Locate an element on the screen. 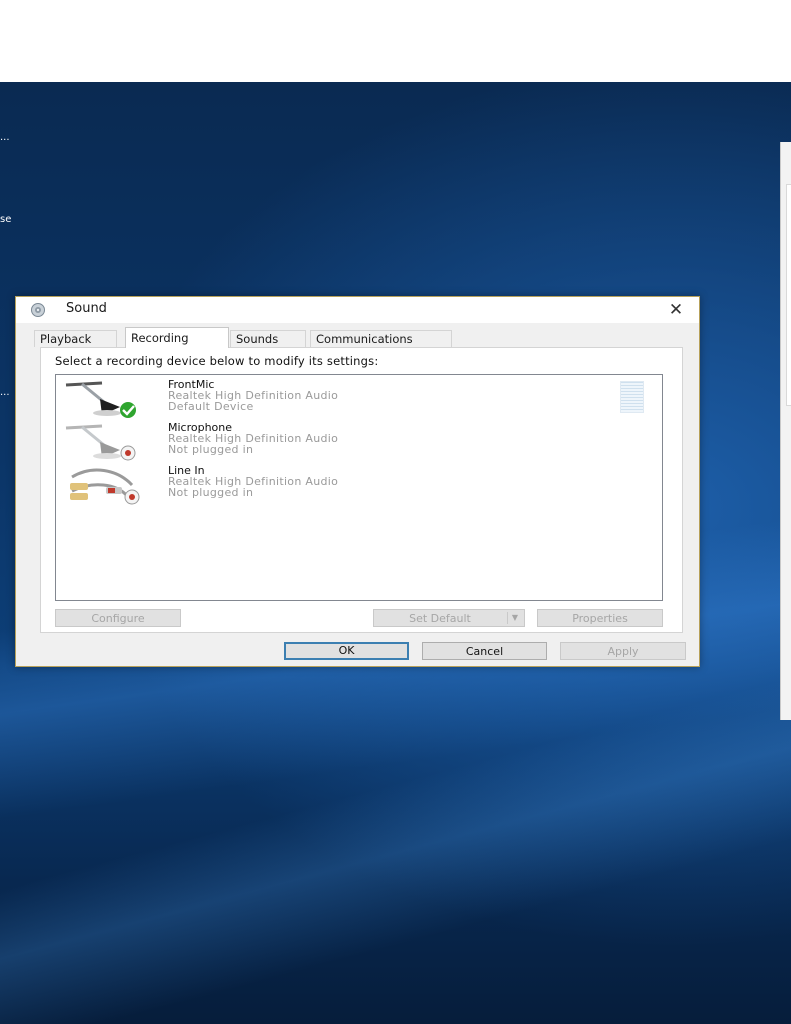  background-window-panel is located at coordinates (788, 295).